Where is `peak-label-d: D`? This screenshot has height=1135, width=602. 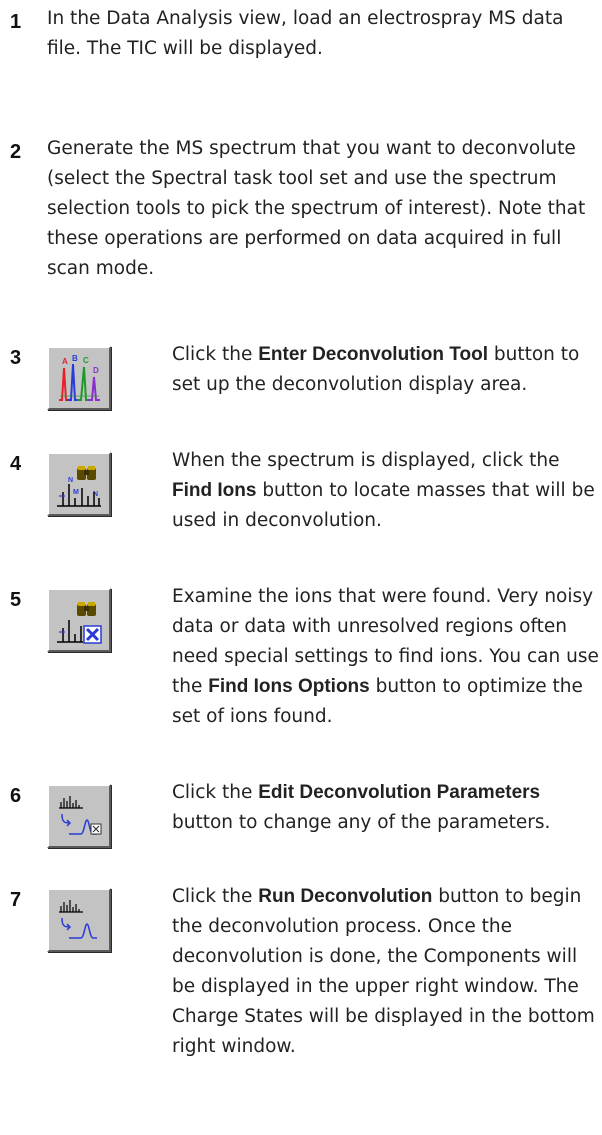
peak-label-d: D is located at coordinates (96, 370).